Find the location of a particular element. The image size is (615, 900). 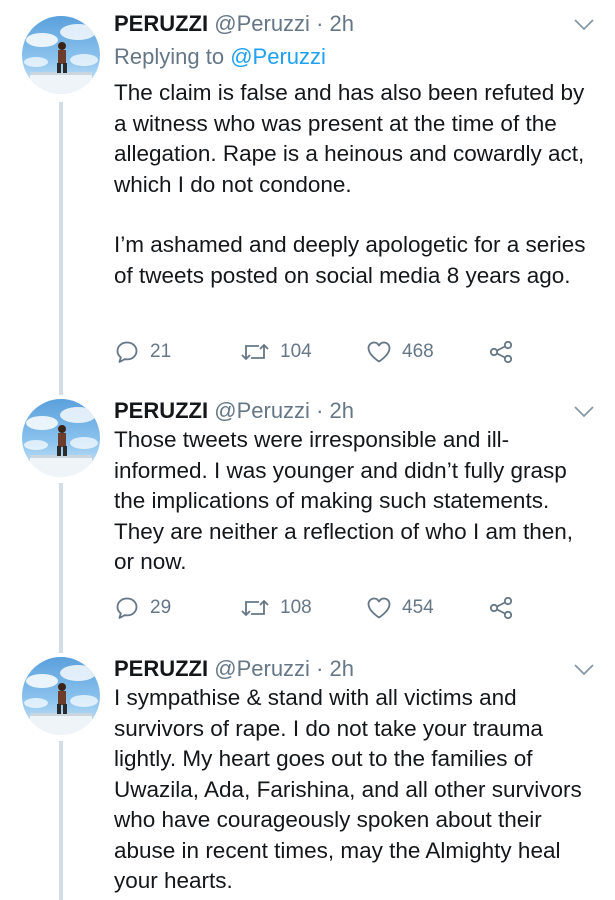

like-button: 454 is located at coordinates (400, 608).